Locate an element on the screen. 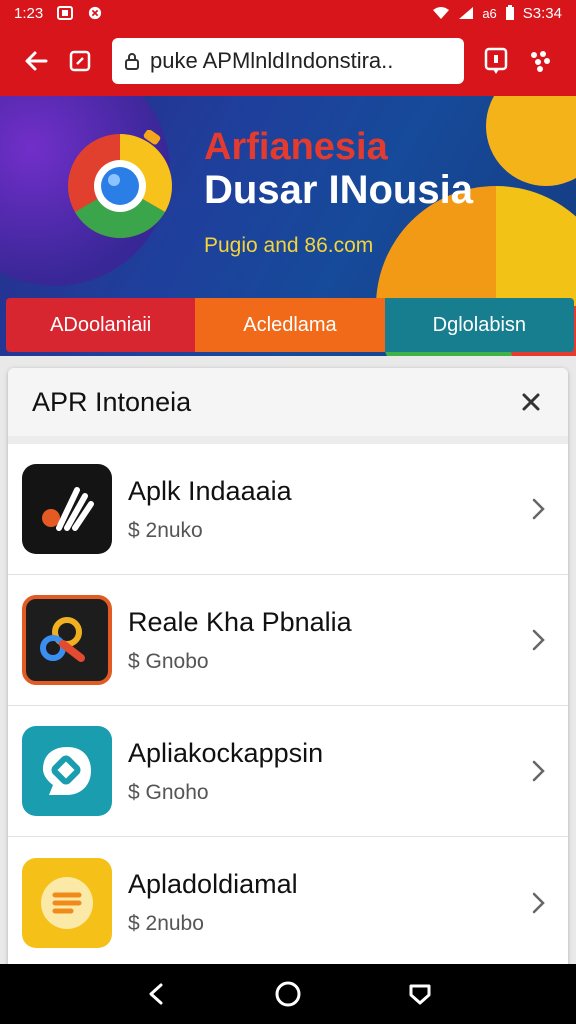  close-circle-icon is located at coordinates (95, 13).